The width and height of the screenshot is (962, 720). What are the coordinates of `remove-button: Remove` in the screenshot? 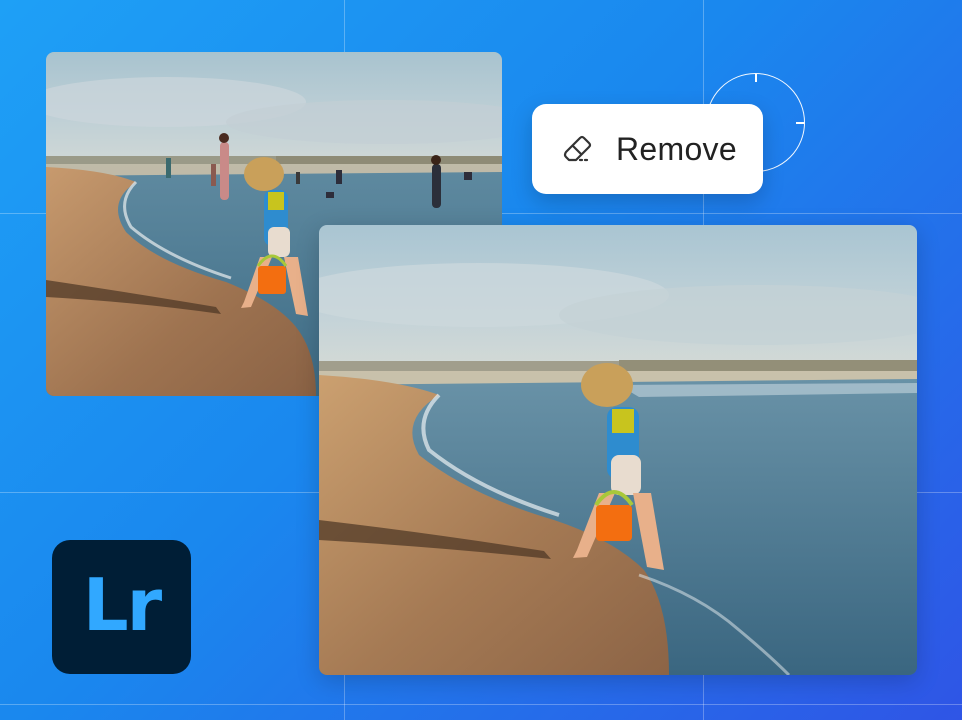 It's located at (647, 149).